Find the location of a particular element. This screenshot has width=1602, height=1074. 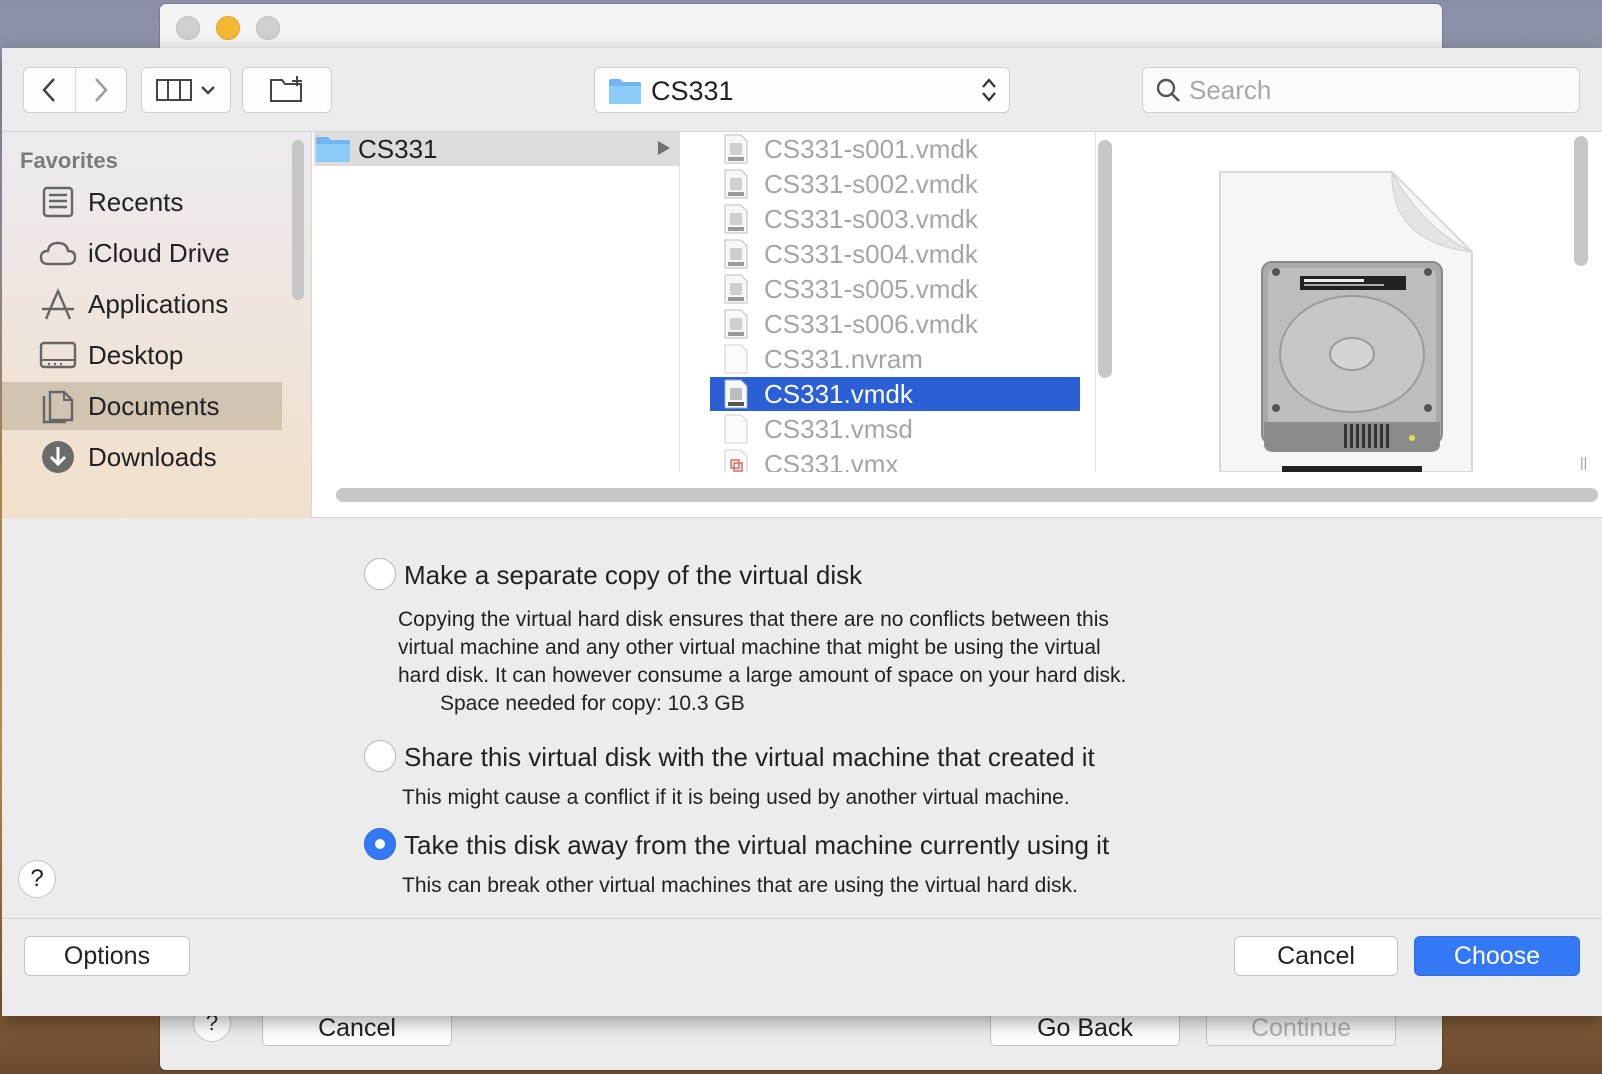

column-2-scrollbar is located at coordinates (1105, 259).